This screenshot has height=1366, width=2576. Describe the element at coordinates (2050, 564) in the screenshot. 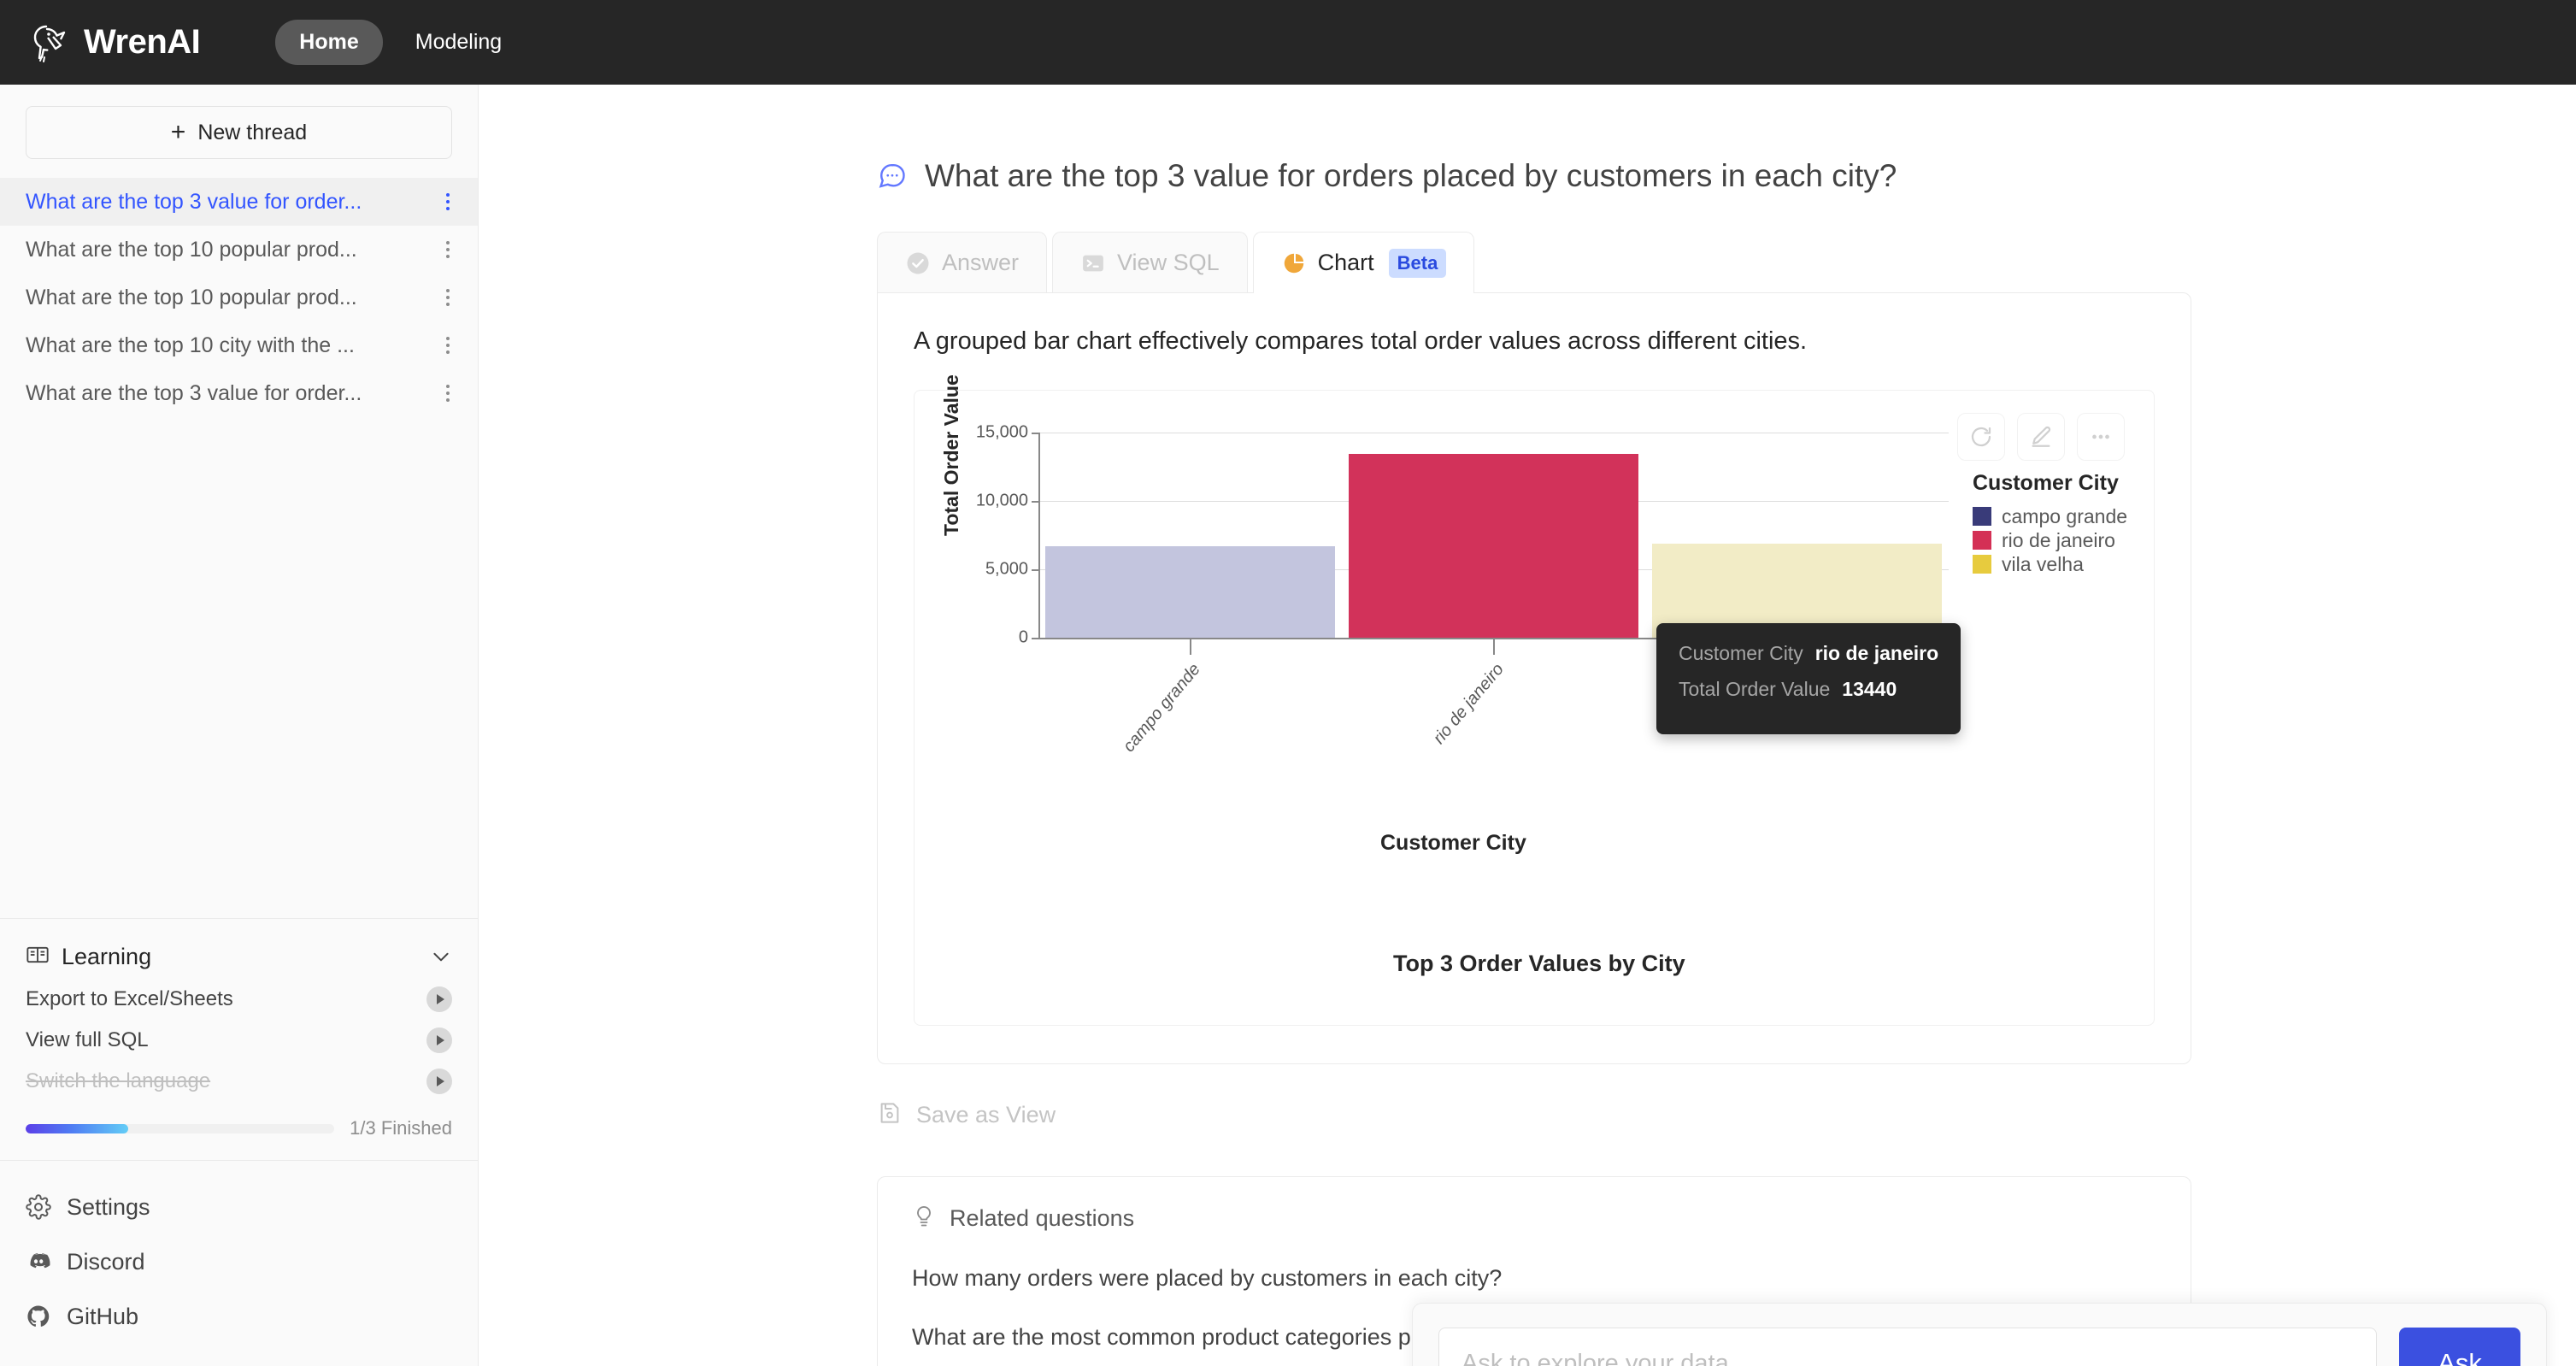

I see `legend-item: vila velha` at that location.